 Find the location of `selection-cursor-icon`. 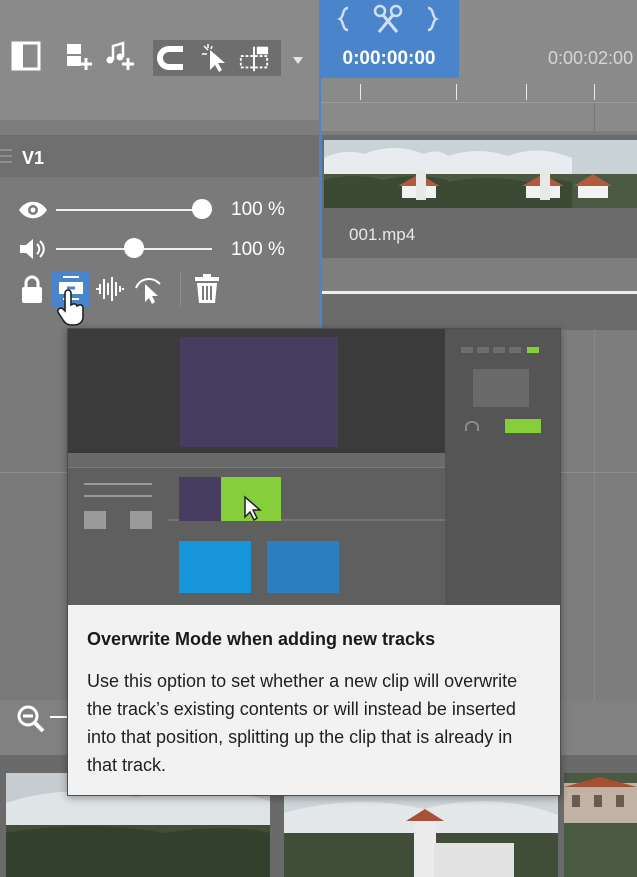

selection-cursor-icon is located at coordinates (213, 58).